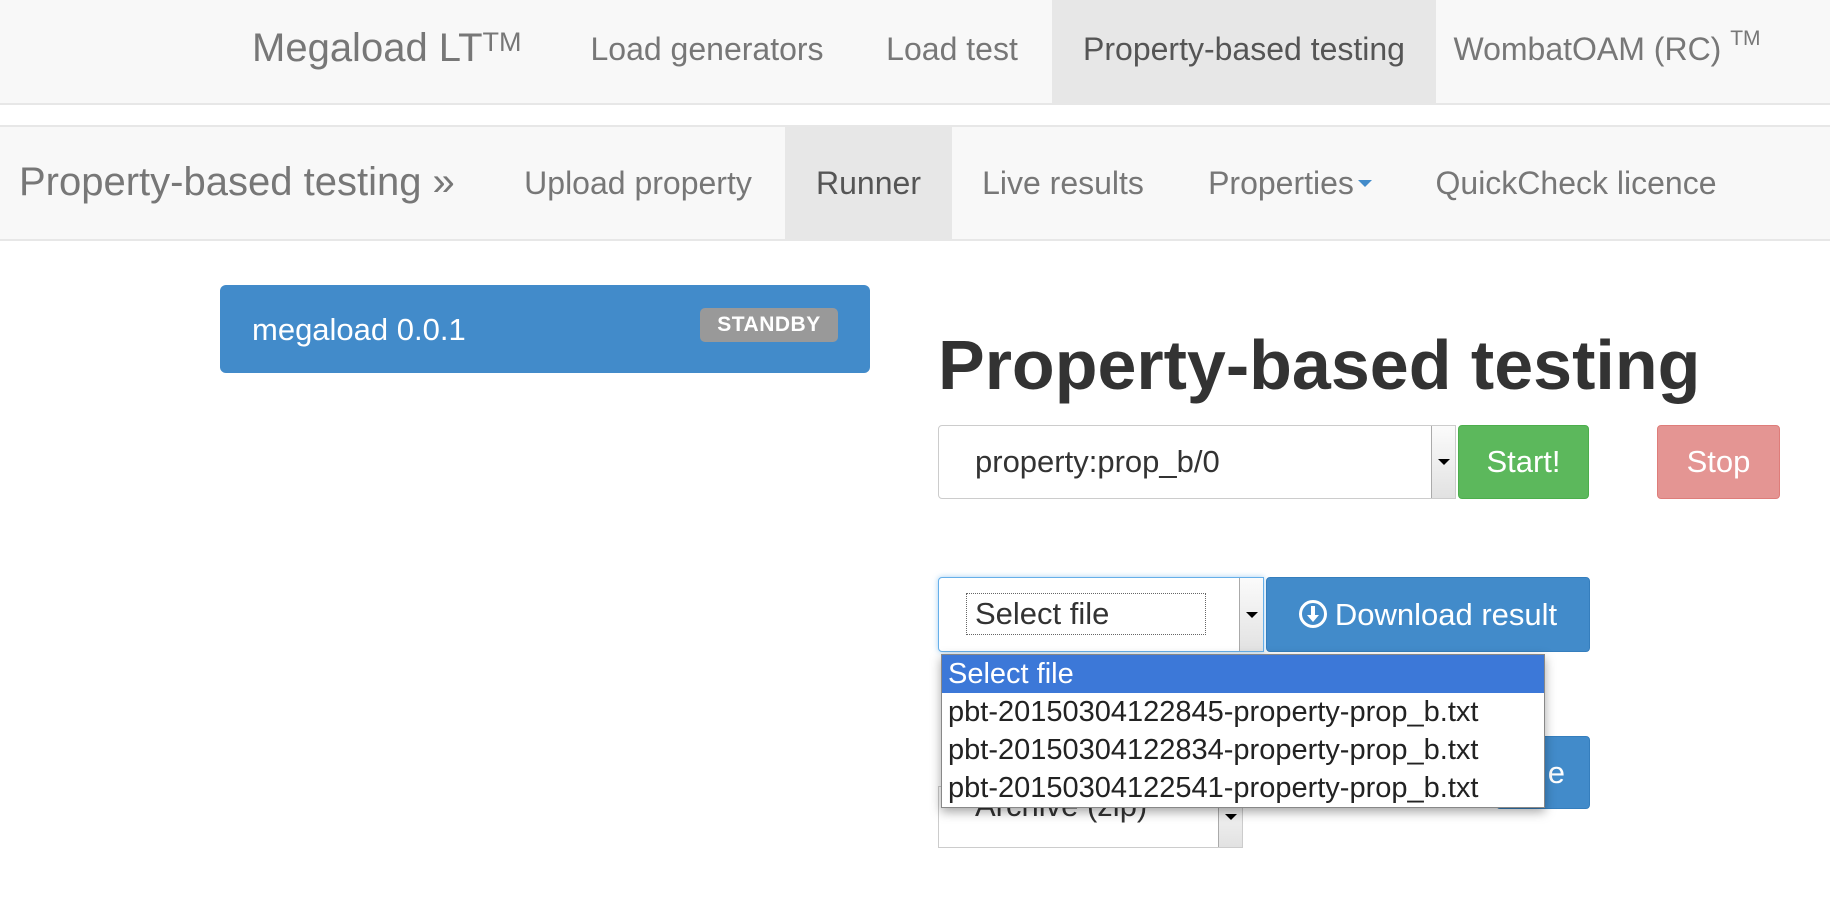  Describe the element at coordinates (1244, 49) in the screenshot. I see `nav-label: Property-based testing` at that location.